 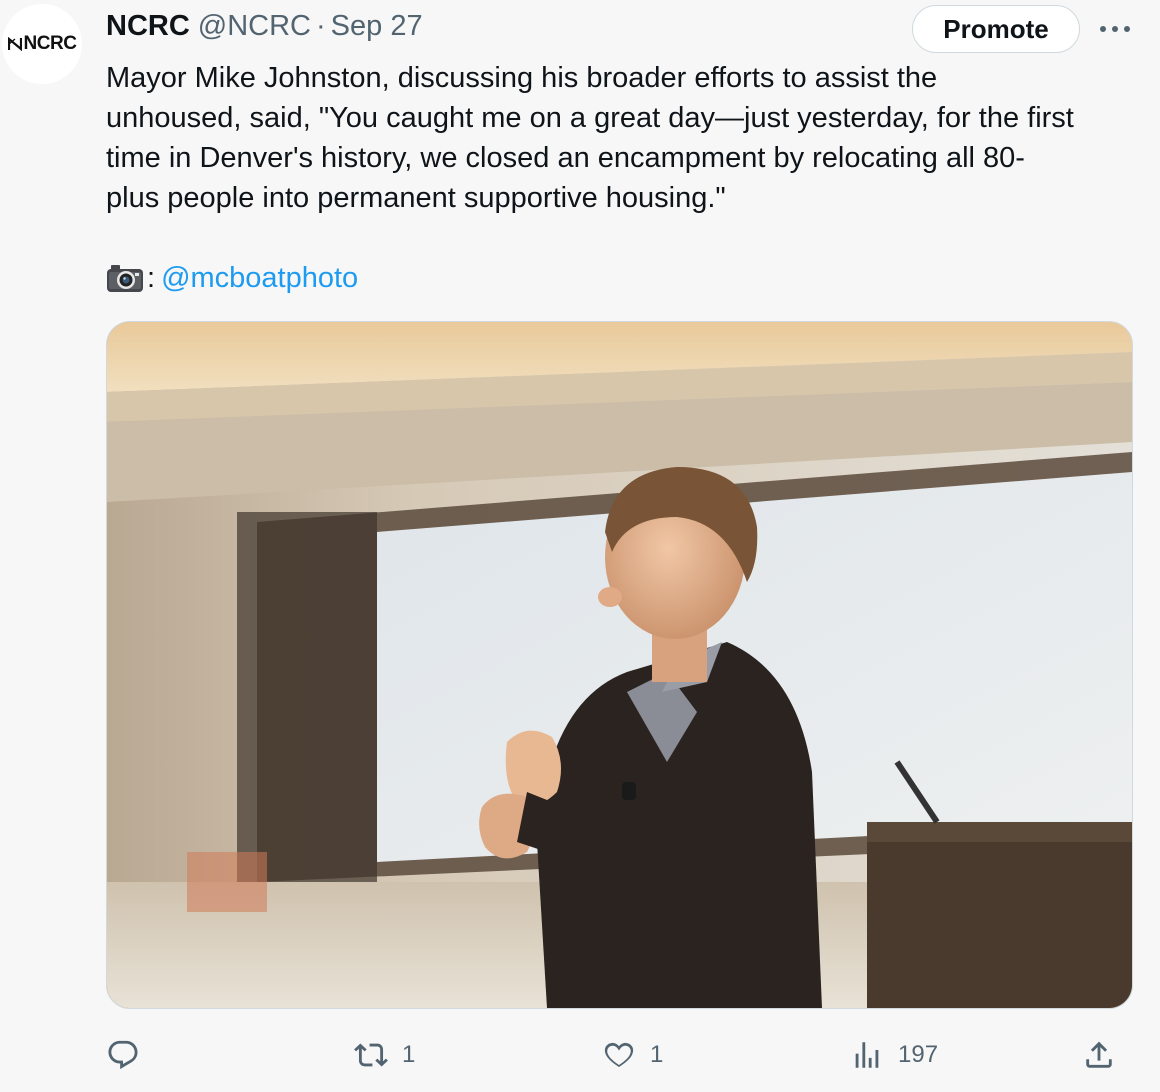 I want to click on views-chart-icon, so click(x=867, y=1055).